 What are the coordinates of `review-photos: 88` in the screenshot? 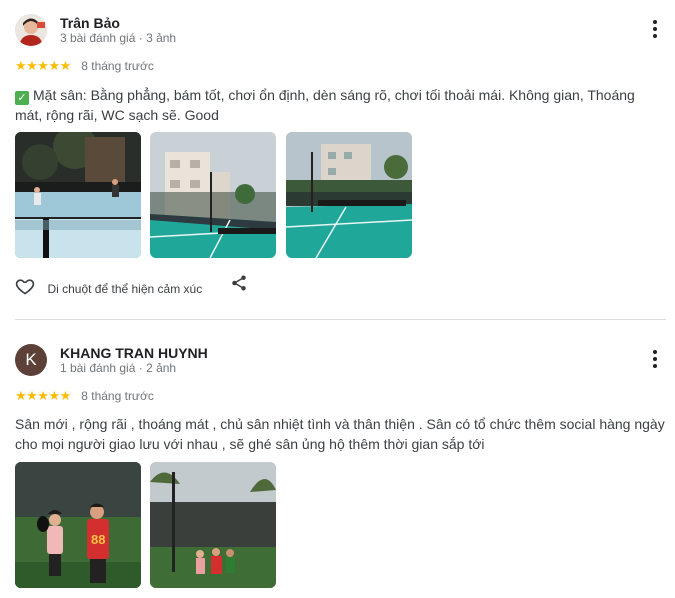 It's located at (148, 525).